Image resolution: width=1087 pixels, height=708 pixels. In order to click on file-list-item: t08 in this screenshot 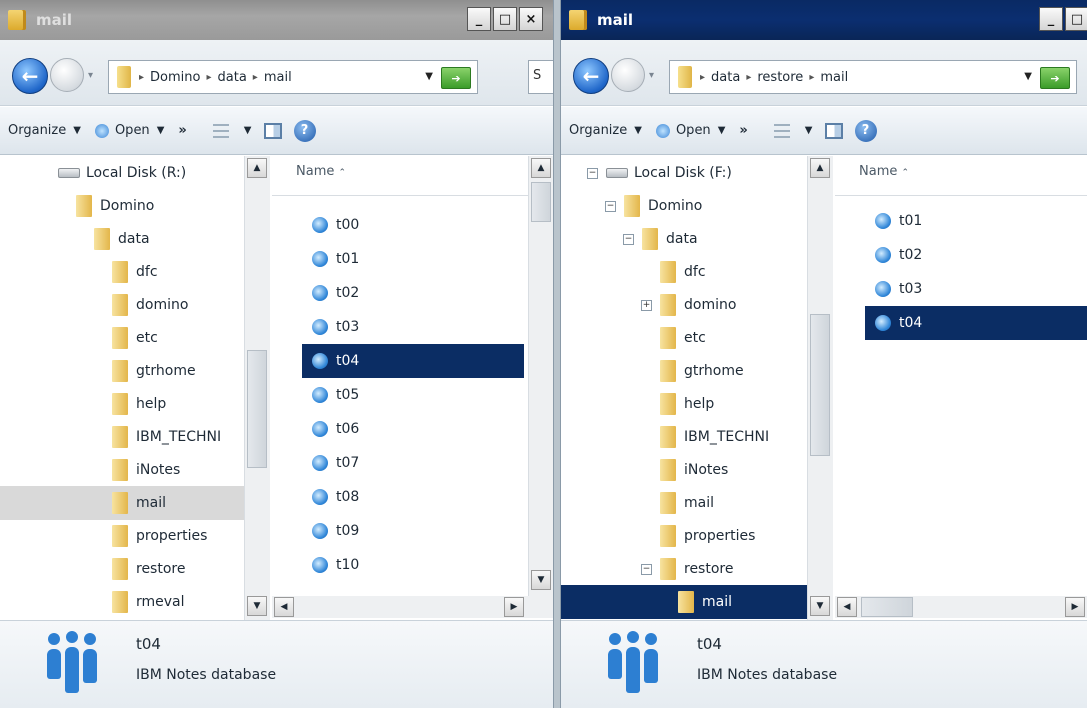, I will do `click(330, 497)`.